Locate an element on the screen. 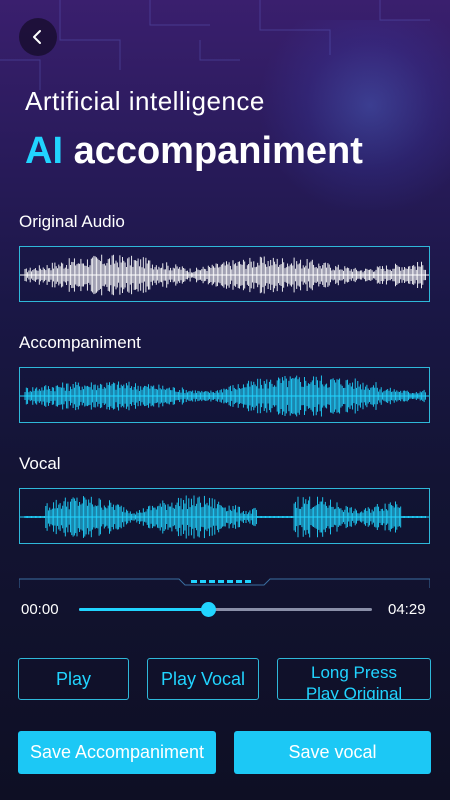  headline-subtitle: Artificial intelligence is located at coordinates (145, 101).